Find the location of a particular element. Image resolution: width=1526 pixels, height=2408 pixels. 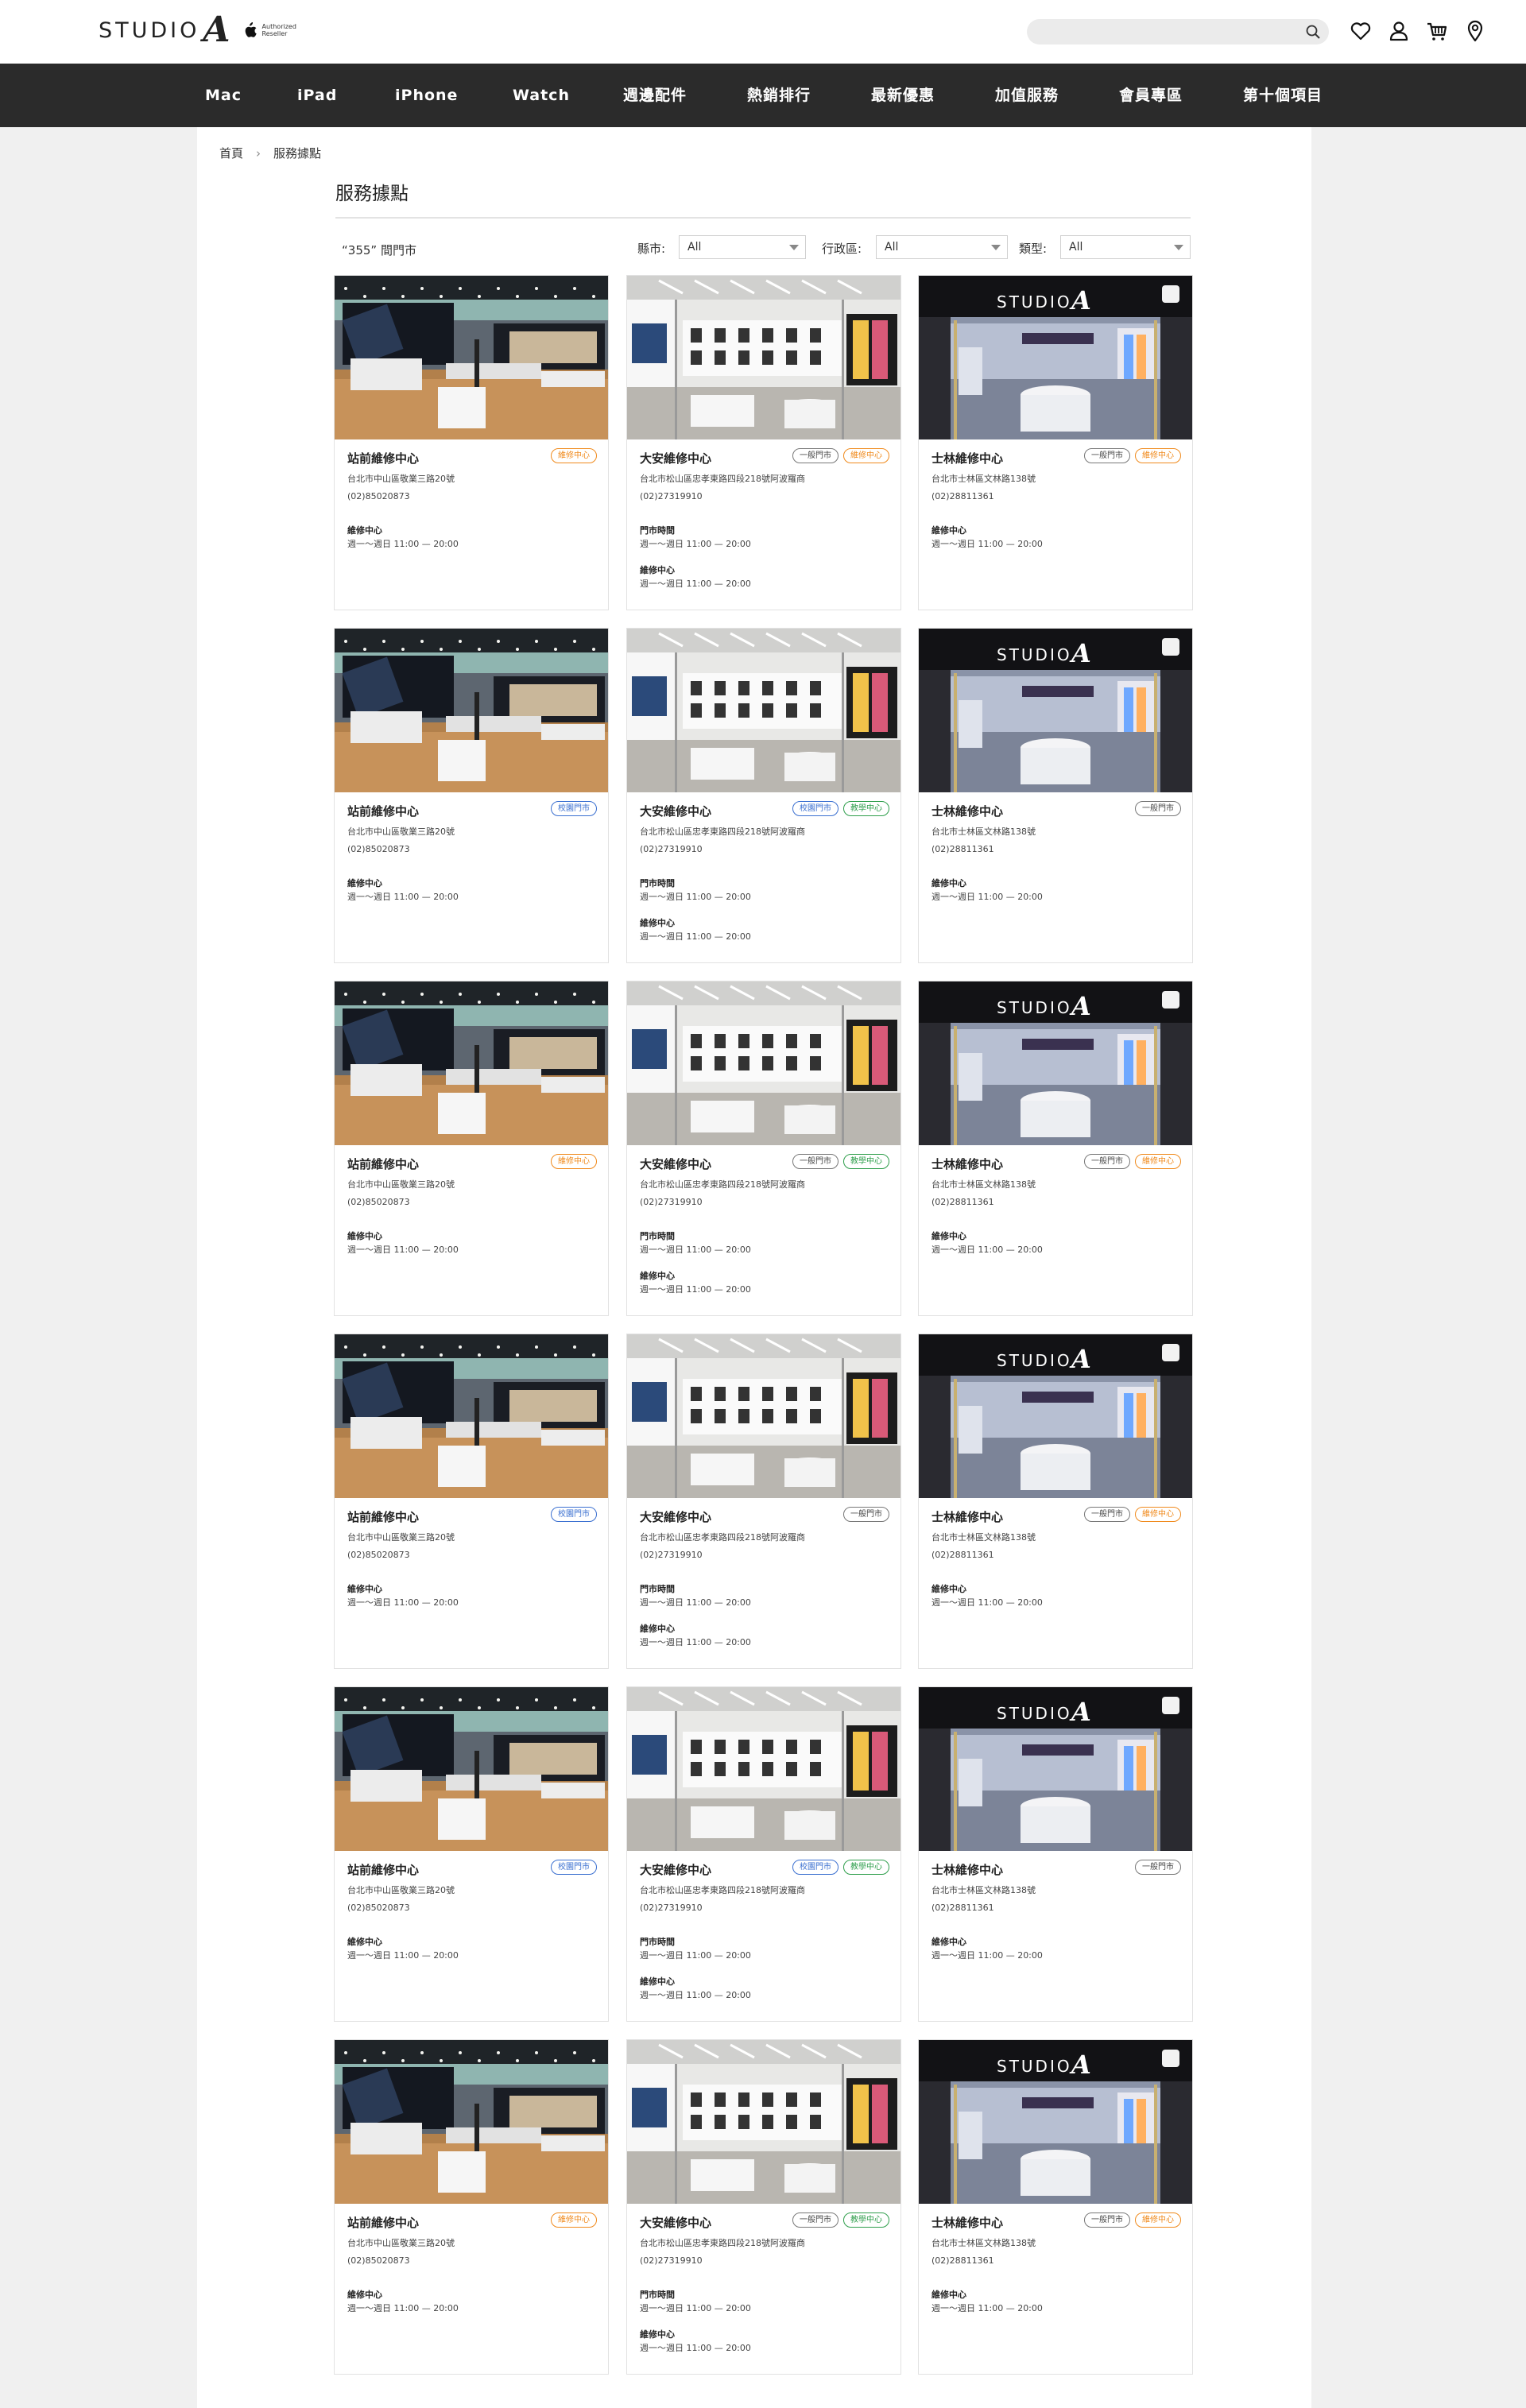

heart-icon is located at coordinates (1361, 31).